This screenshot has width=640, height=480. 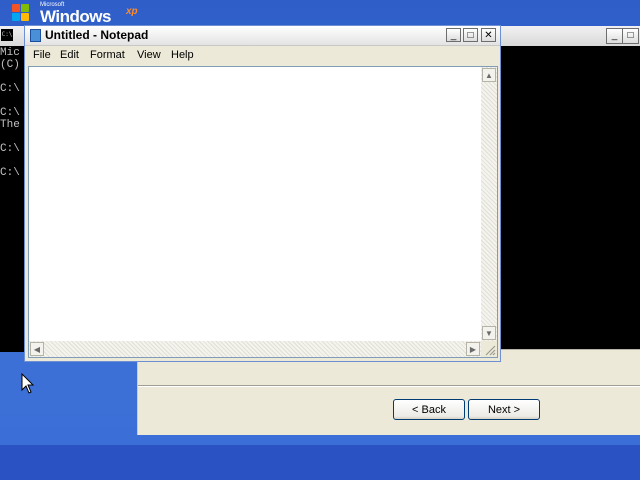 I want to click on menu-format: Format, so click(x=107, y=55).